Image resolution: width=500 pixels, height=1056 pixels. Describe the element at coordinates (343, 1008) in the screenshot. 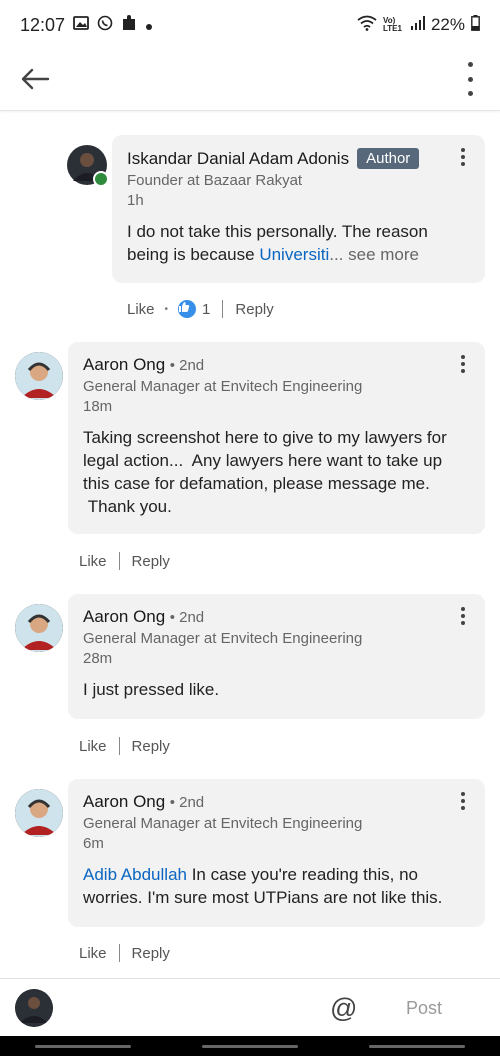

I see `mention-button: @` at that location.